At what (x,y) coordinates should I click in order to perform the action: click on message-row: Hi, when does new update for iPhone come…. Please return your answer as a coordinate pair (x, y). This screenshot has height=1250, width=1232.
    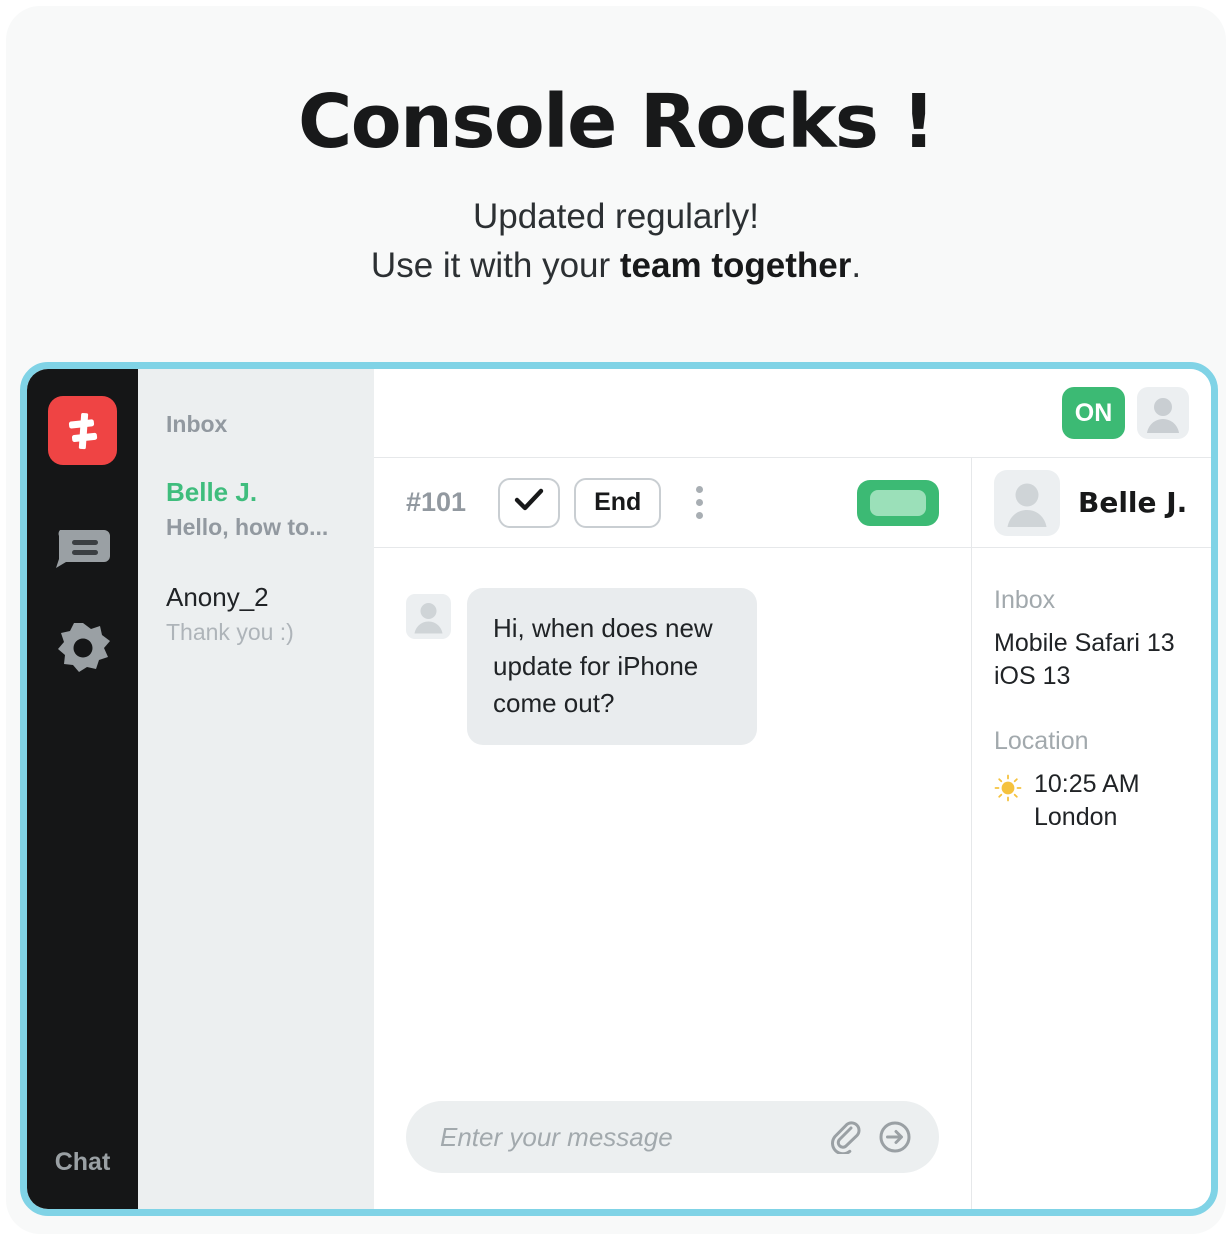
    Looking at the image, I should click on (672, 667).